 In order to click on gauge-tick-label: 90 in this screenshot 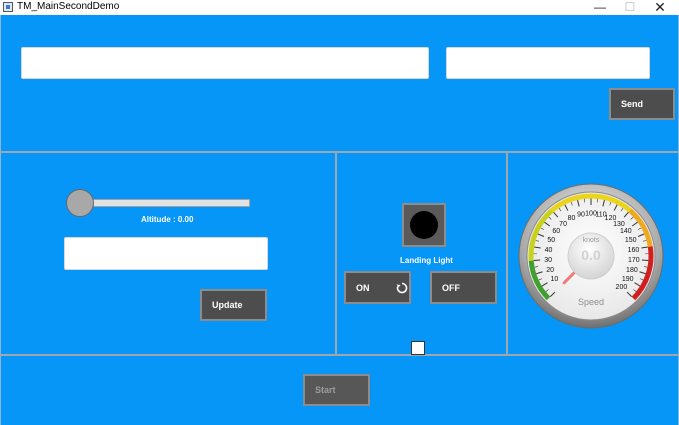, I will do `click(581, 215)`.